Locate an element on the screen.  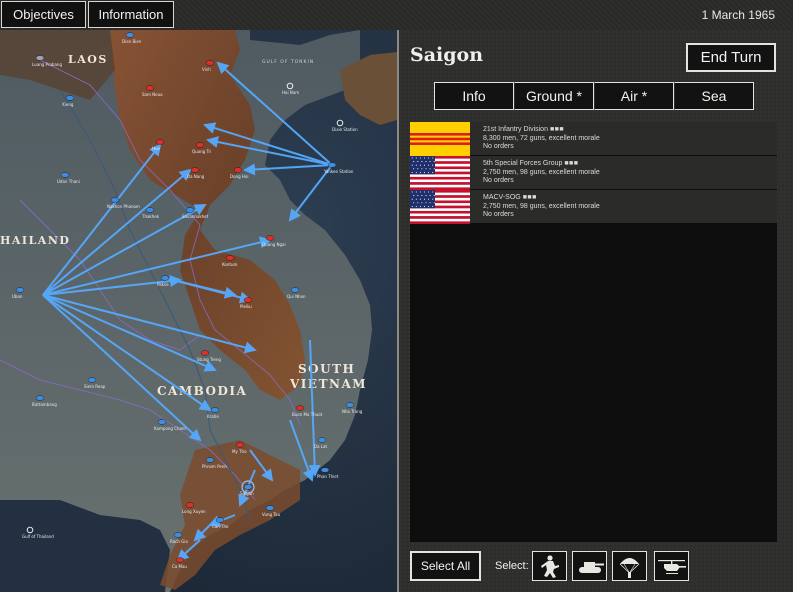
town-label: Da Lat is located at coordinates (320, 446).